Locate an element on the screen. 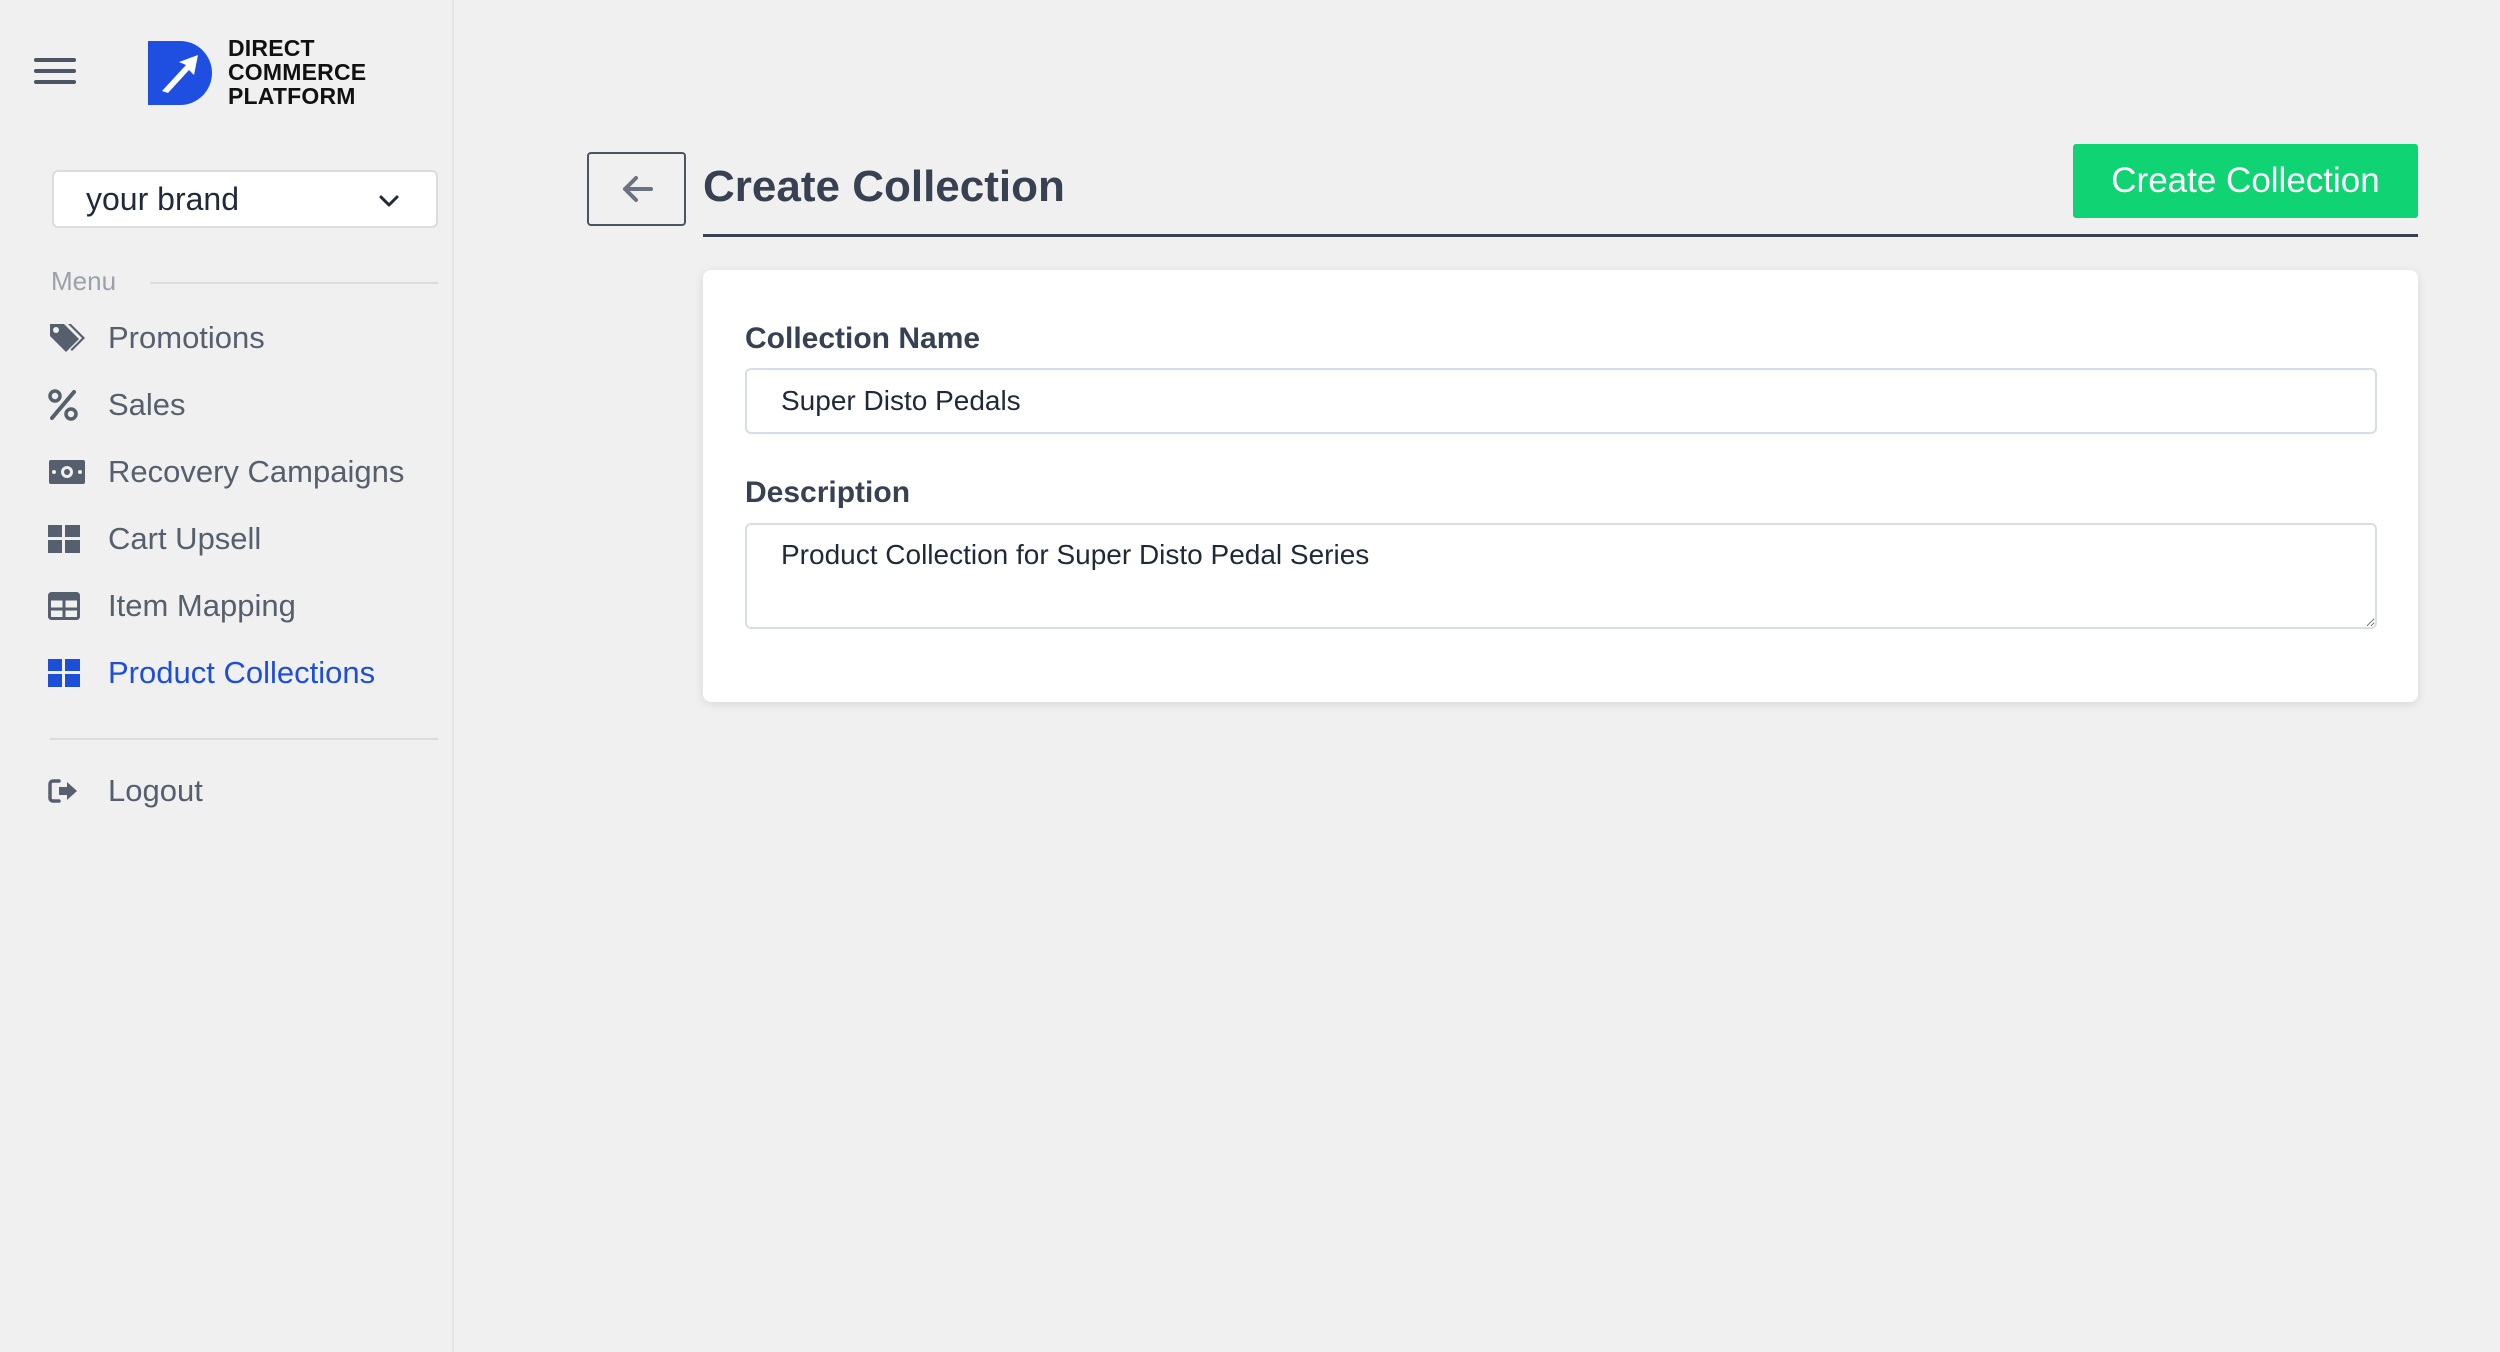  tags-icon is located at coordinates (68, 338).